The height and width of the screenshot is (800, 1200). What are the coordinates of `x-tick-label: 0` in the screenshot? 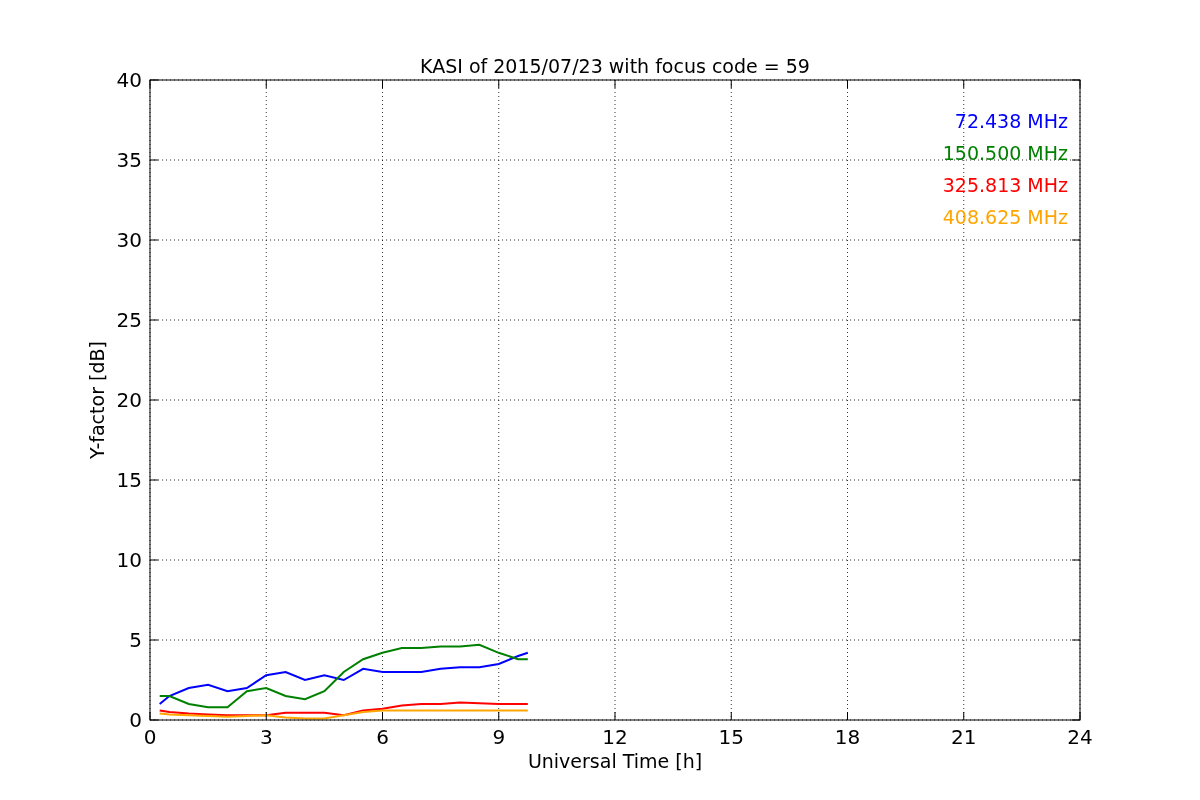 It's located at (150, 737).